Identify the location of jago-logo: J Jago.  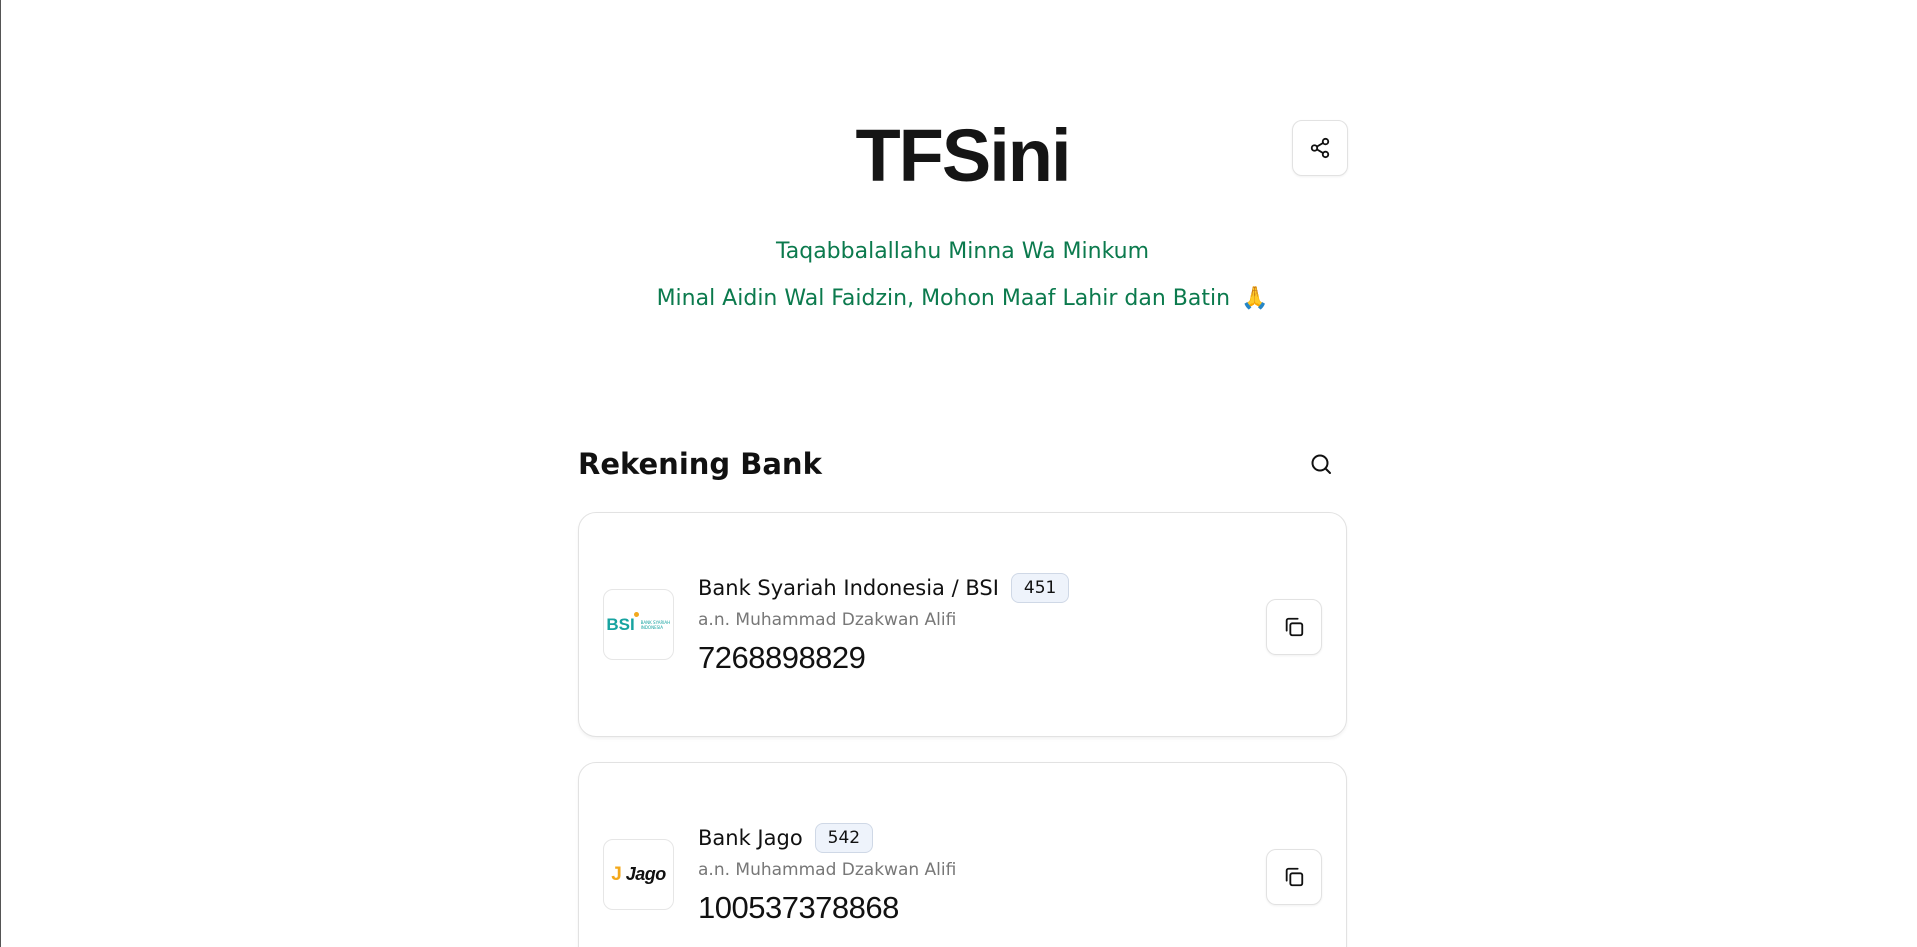
(638, 875).